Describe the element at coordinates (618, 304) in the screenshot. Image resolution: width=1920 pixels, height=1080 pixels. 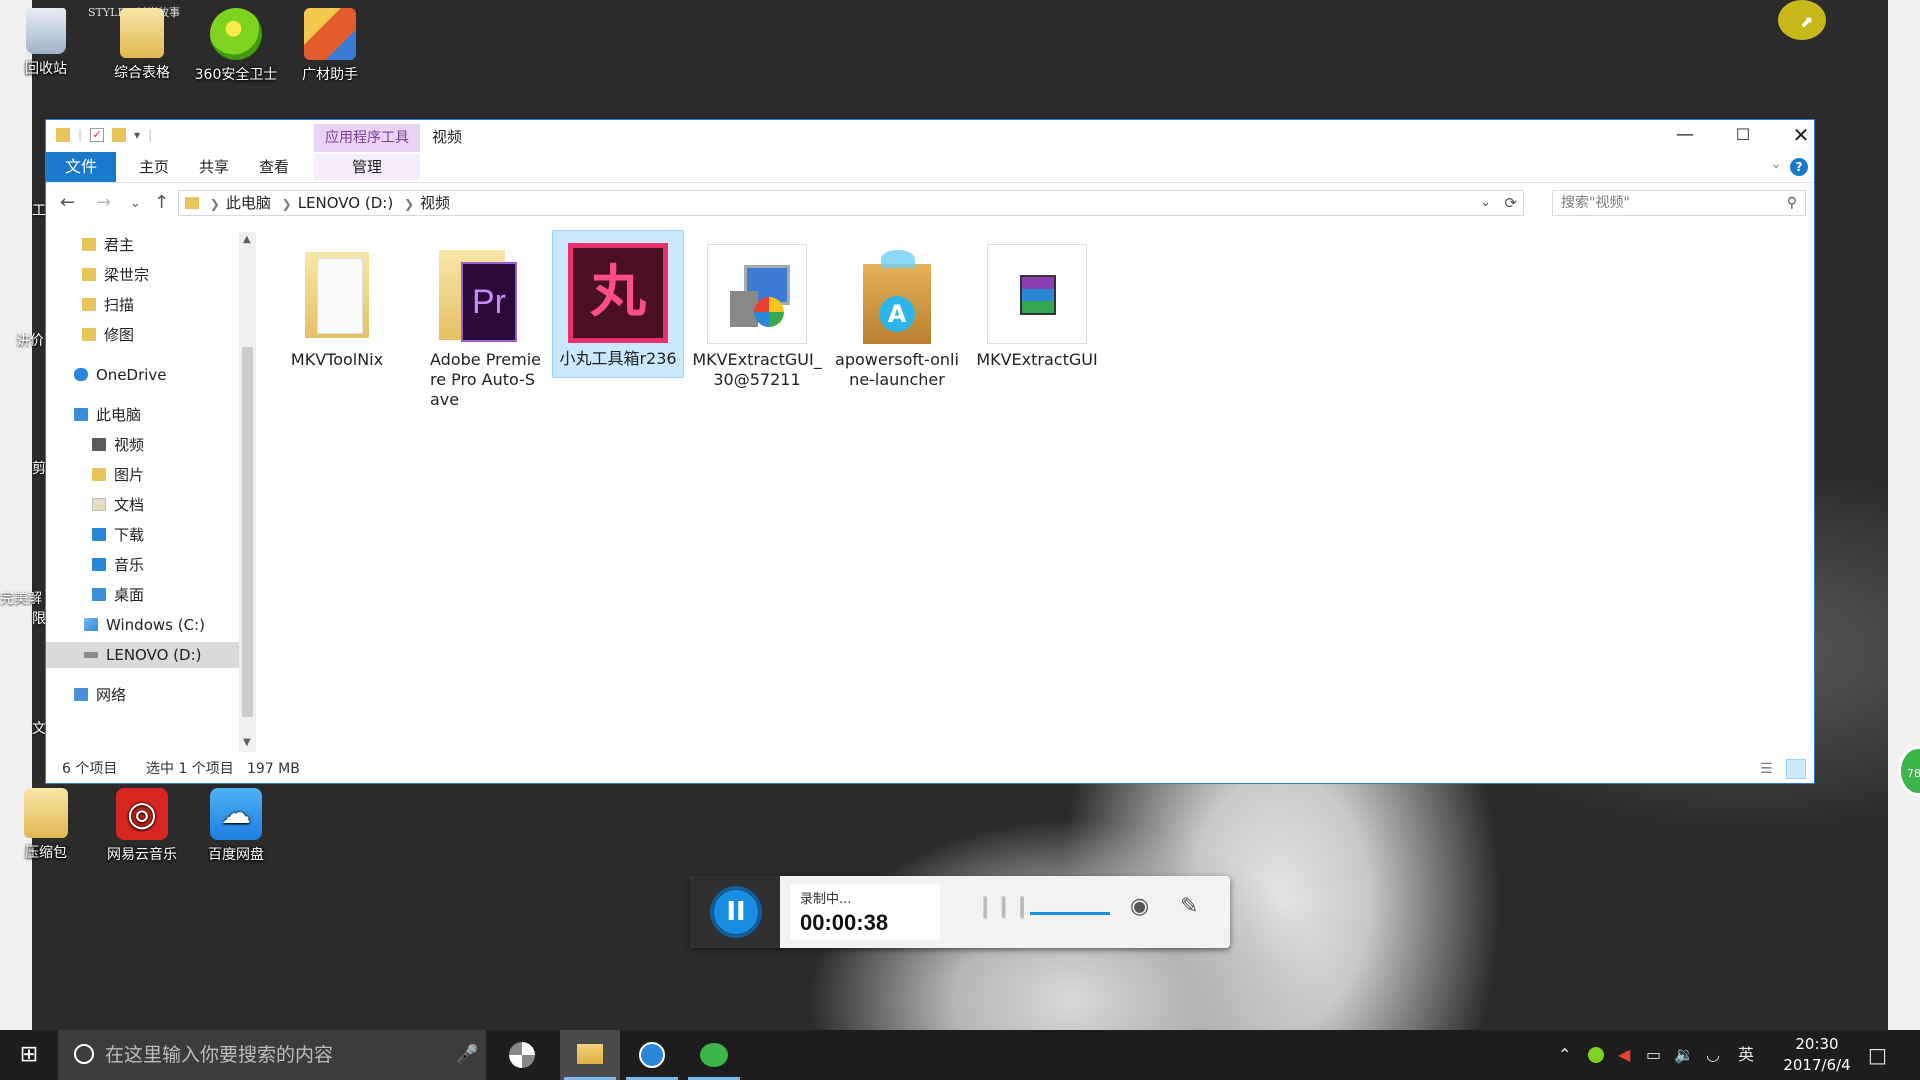
I see `file-item-xiaowan-toolbox: 丸 小丸工具箱r236` at that location.